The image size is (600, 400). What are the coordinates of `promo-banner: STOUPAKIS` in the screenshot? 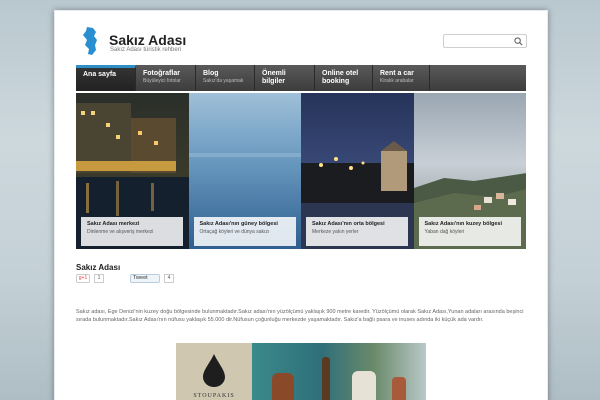 It's located at (301, 371).